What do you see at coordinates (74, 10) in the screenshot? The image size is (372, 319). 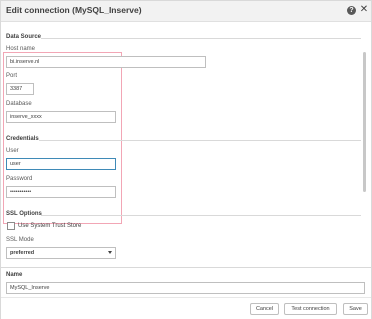 I see `dialog-title: Edit connection (MySQL_Inserve)` at bounding box center [74, 10].